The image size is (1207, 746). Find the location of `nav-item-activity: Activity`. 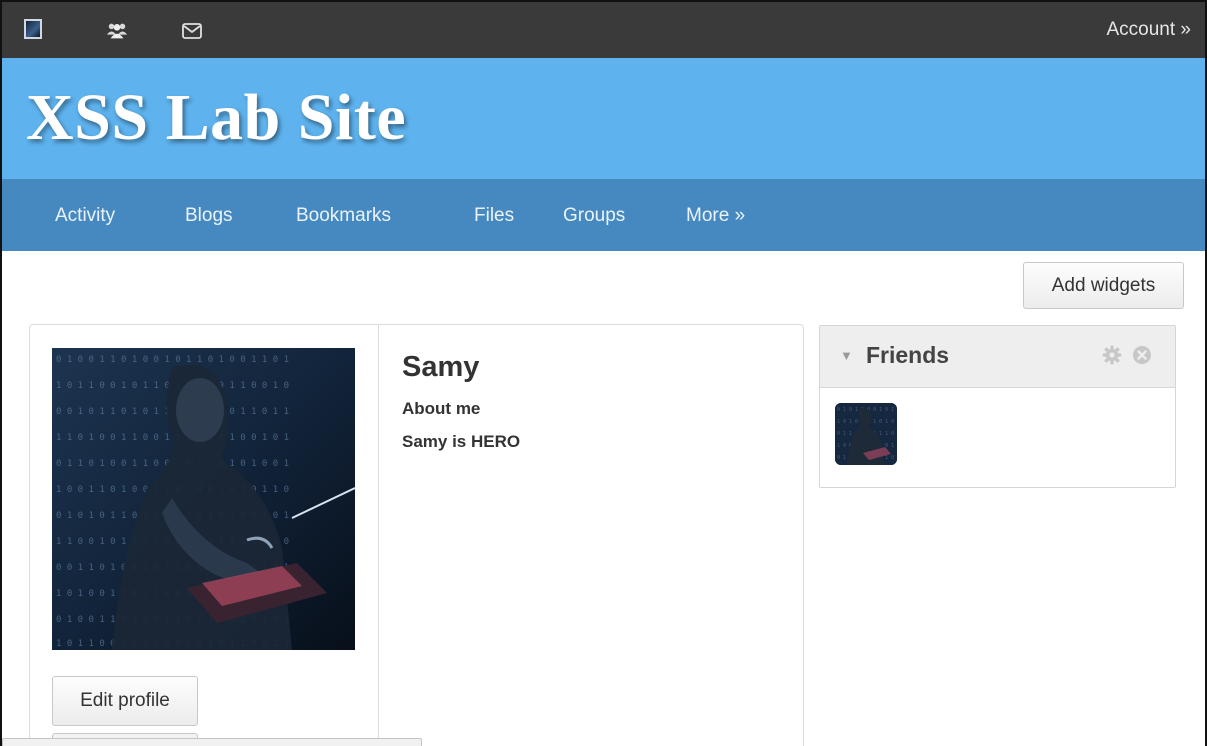

nav-item-activity: Activity is located at coordinates (85, 216).